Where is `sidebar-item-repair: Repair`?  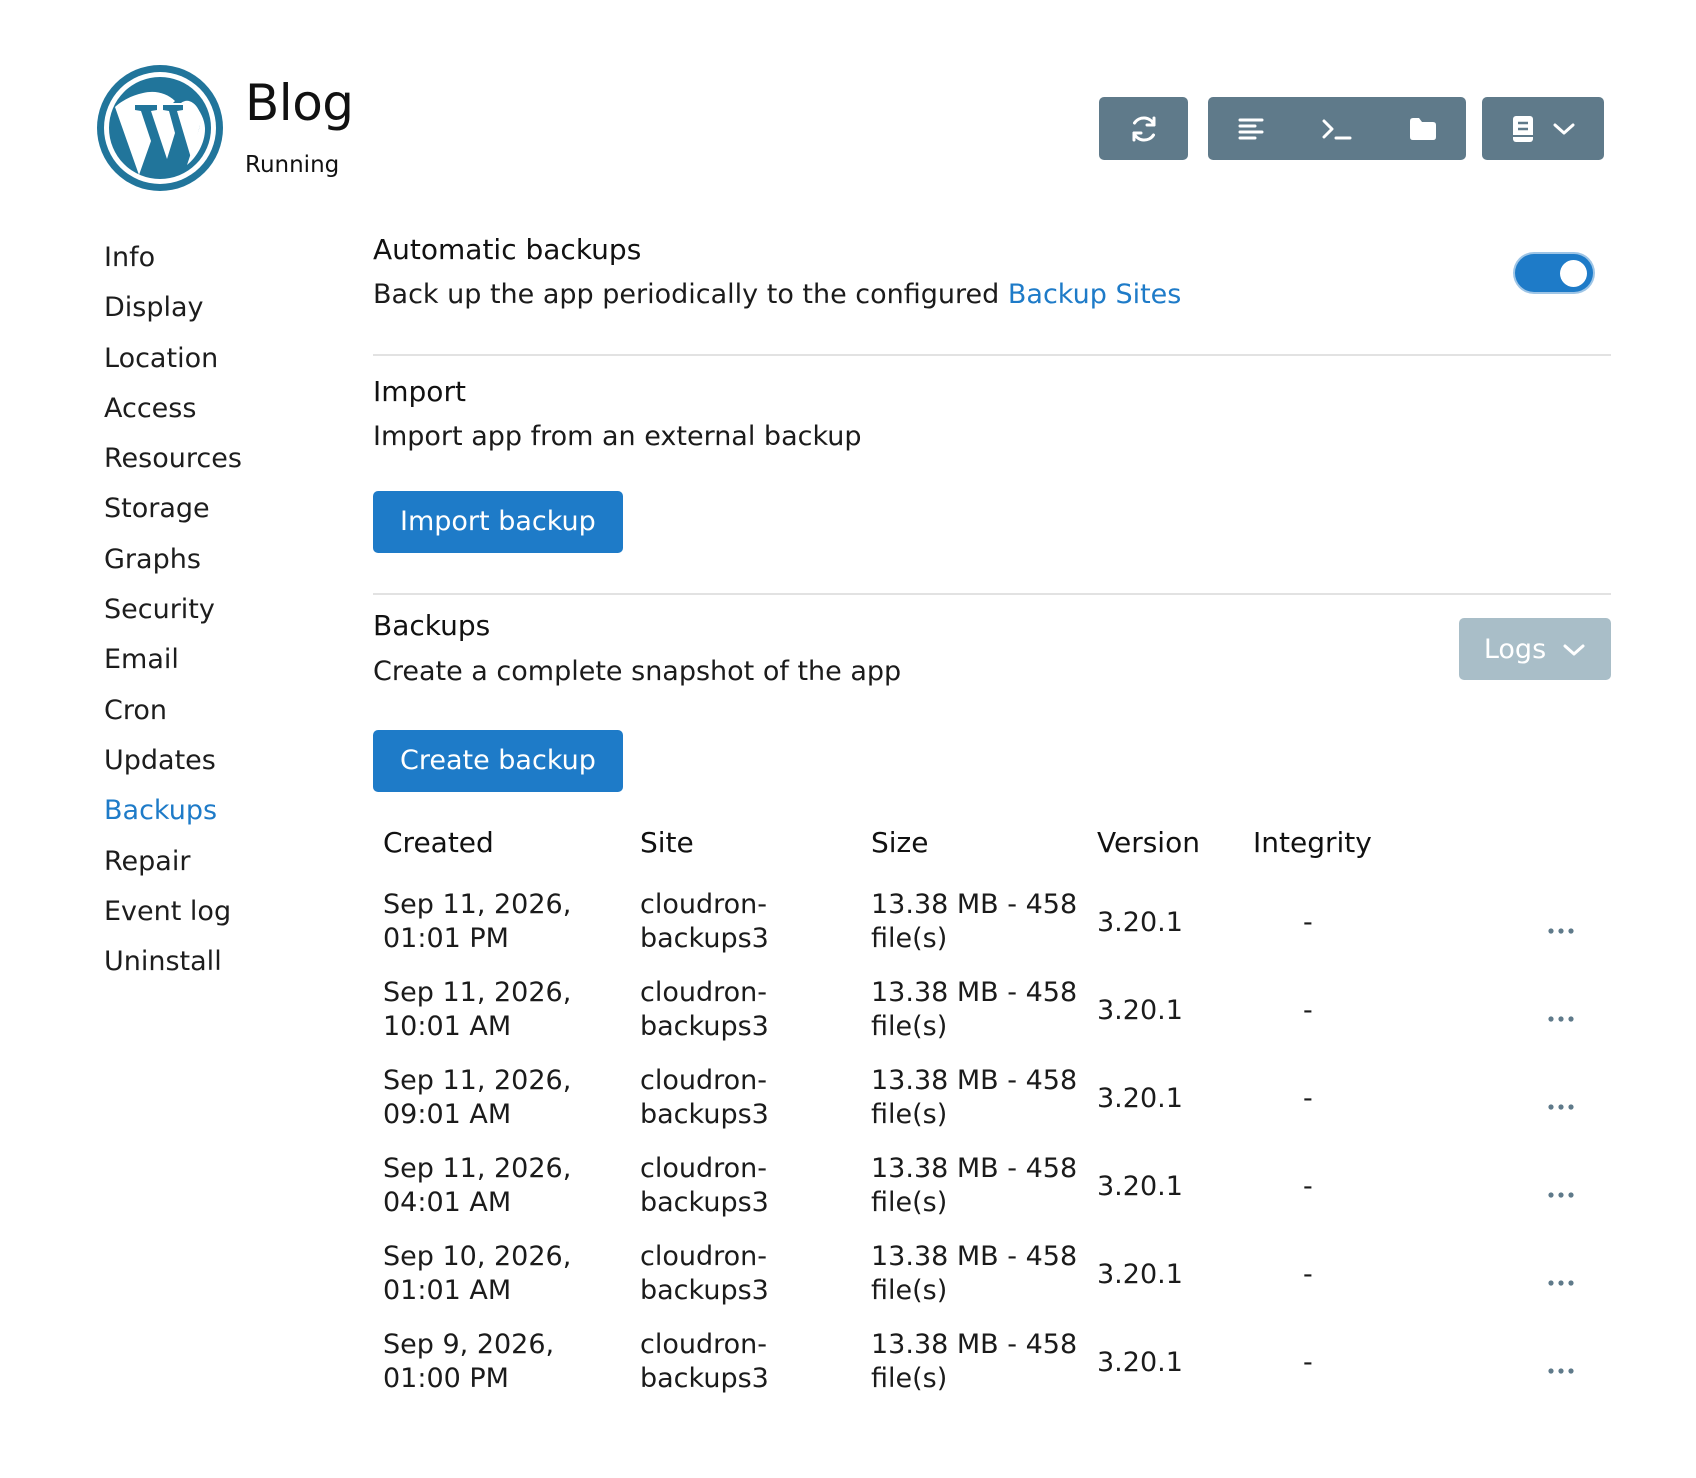 sidebar-item-repair: Repair is located at coordinates (229, 862).